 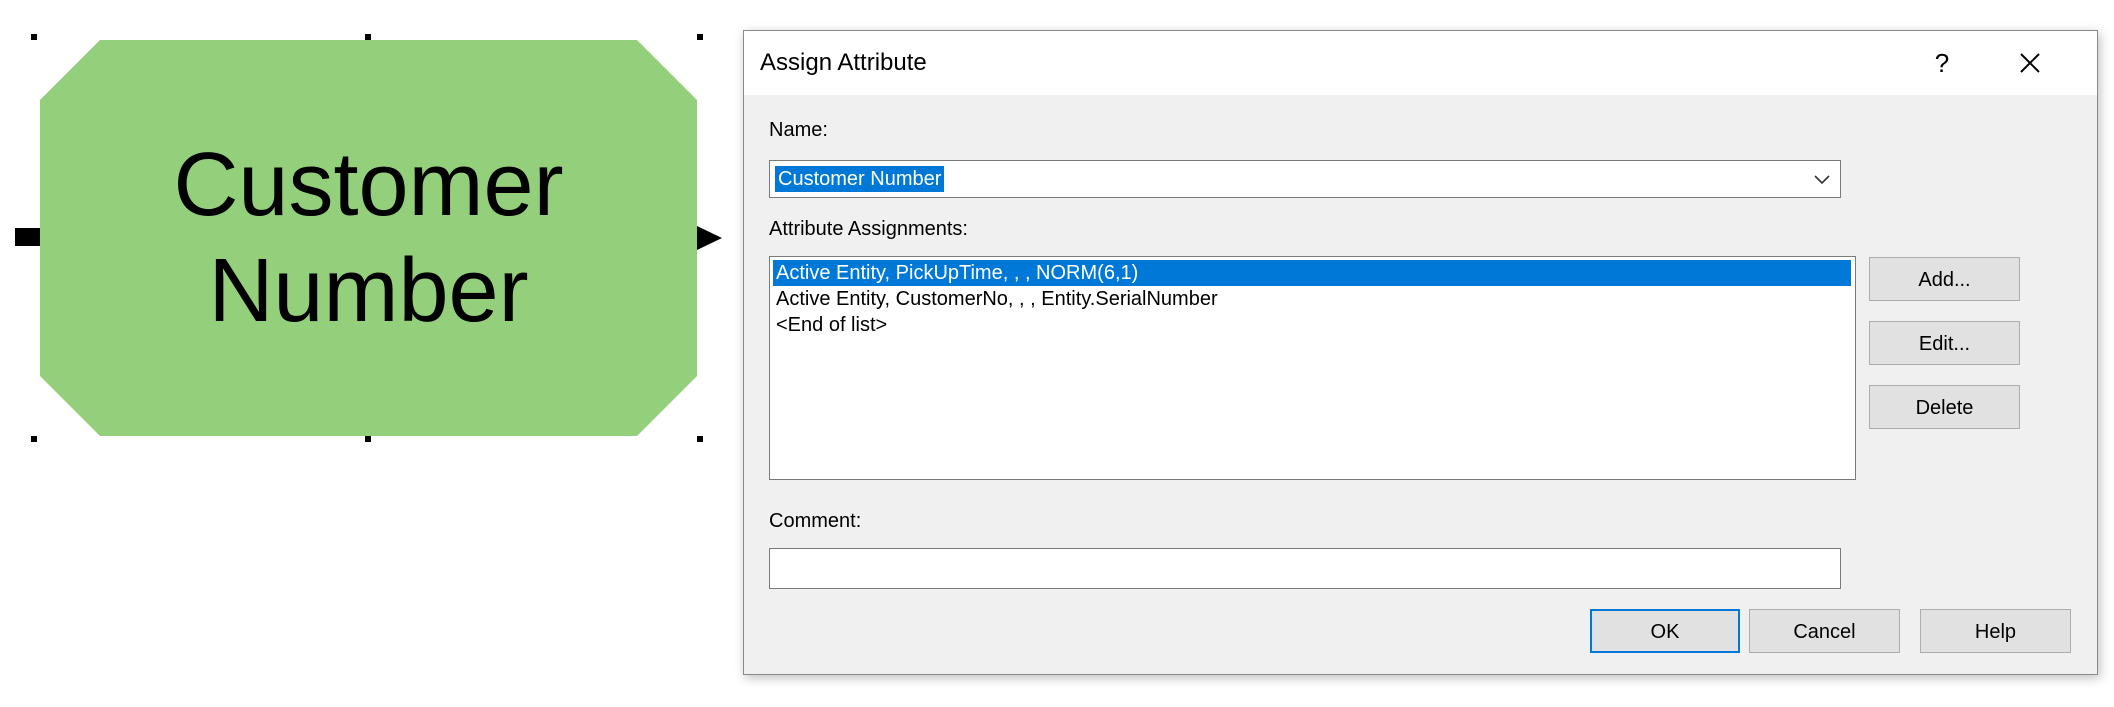 I want to click on selection-handle-top-center, so click(x=368, y=37).